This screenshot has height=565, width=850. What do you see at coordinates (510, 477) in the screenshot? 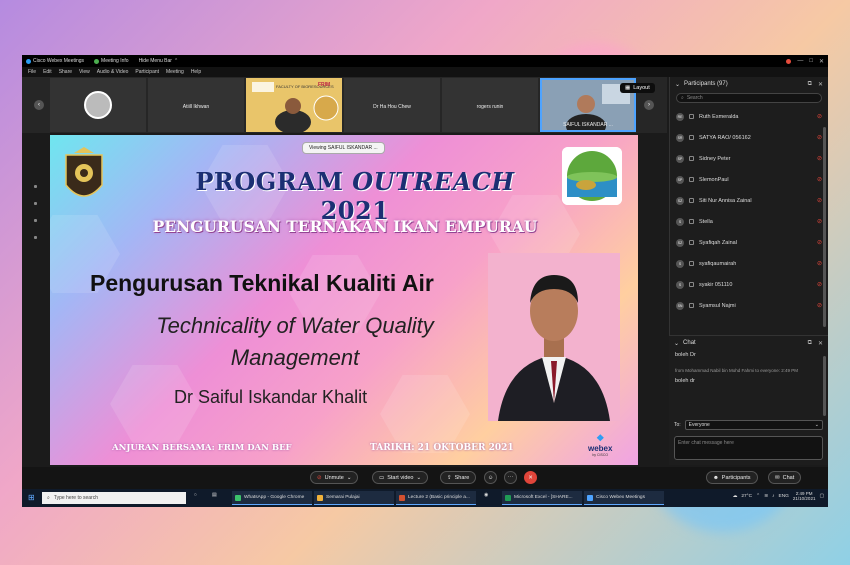
I see `more-options-button: ⋯` at bounding box center [510, 477].